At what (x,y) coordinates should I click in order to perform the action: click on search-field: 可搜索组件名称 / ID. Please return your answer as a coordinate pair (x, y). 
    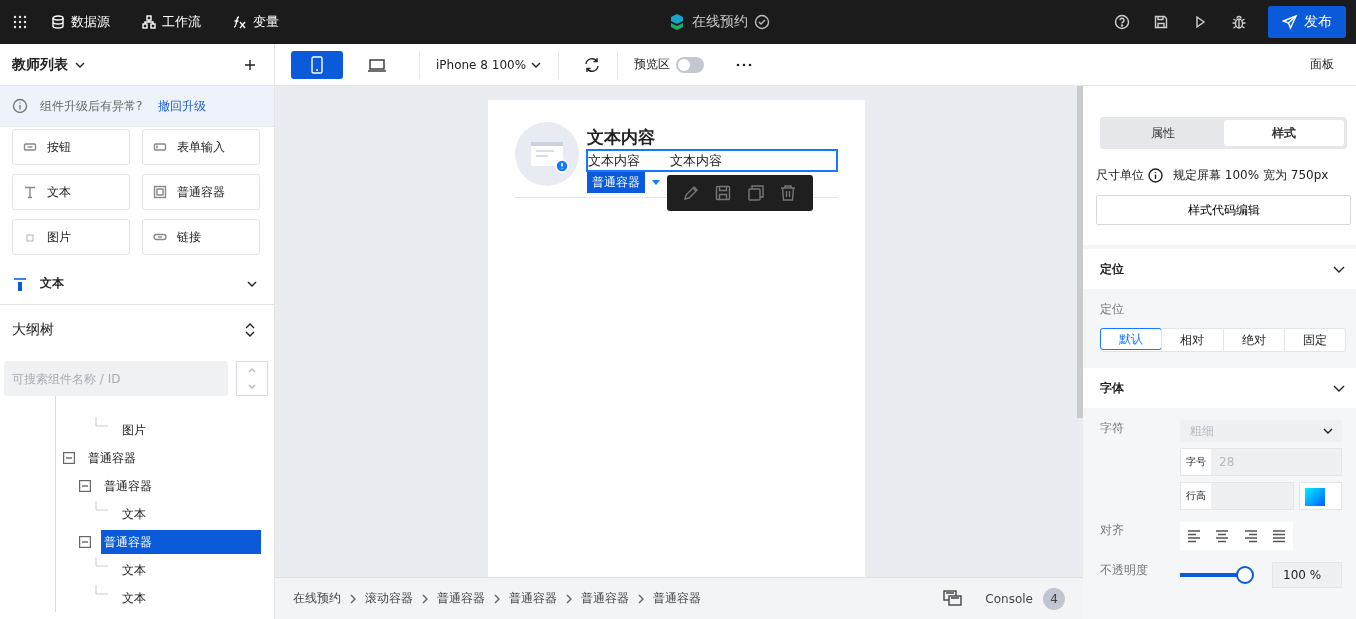
    Looking at the image, I should click on (116, 378).